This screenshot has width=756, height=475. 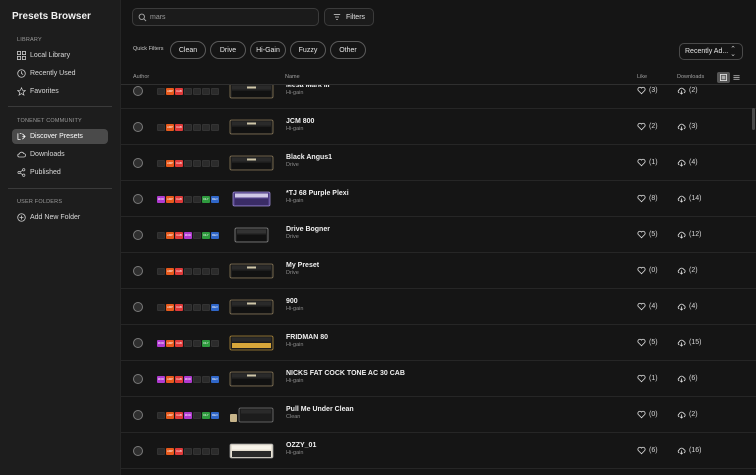 I want to click on chip-other: Other, so click(x=348, y=50).